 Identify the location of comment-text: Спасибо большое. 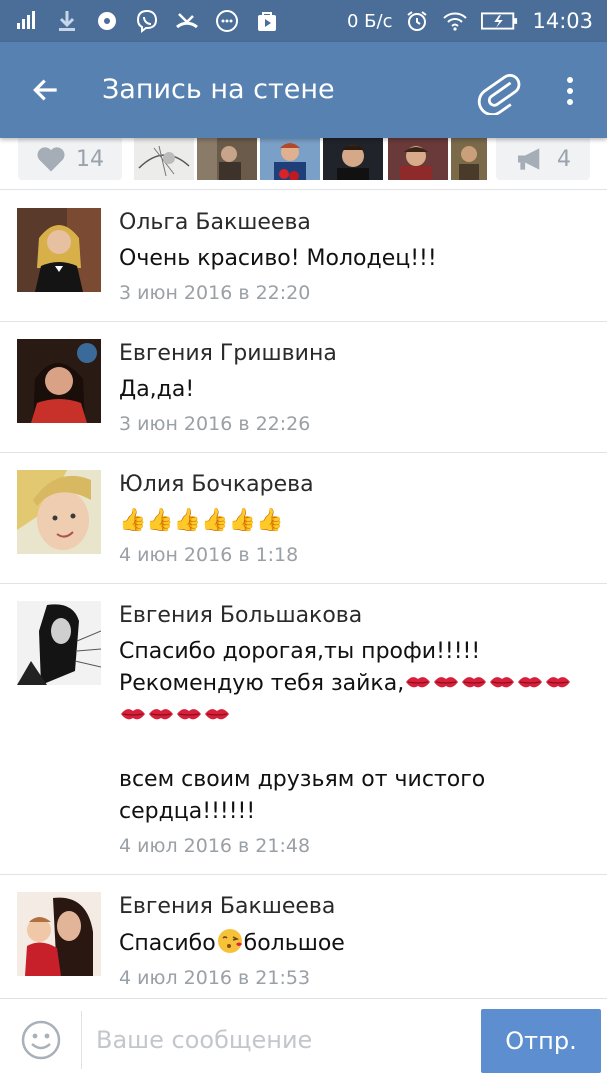
(355, 943).